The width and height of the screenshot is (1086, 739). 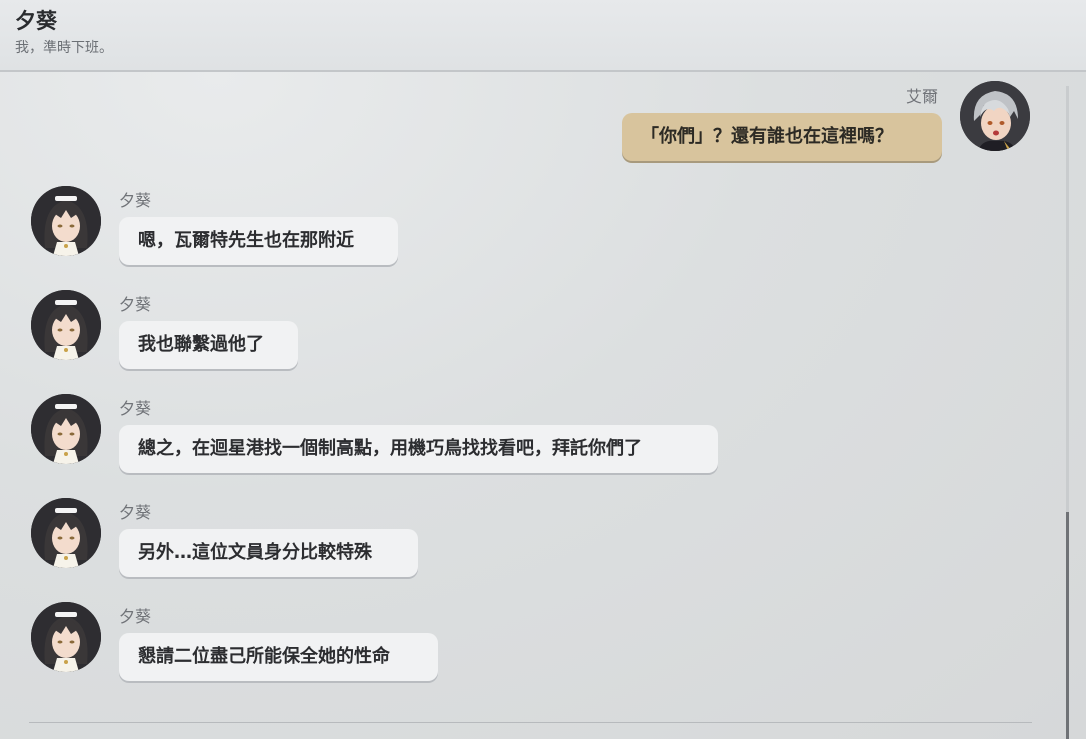 I want to click on message-bubble: 我也聯繫過他了, so click(x=208, y=345).